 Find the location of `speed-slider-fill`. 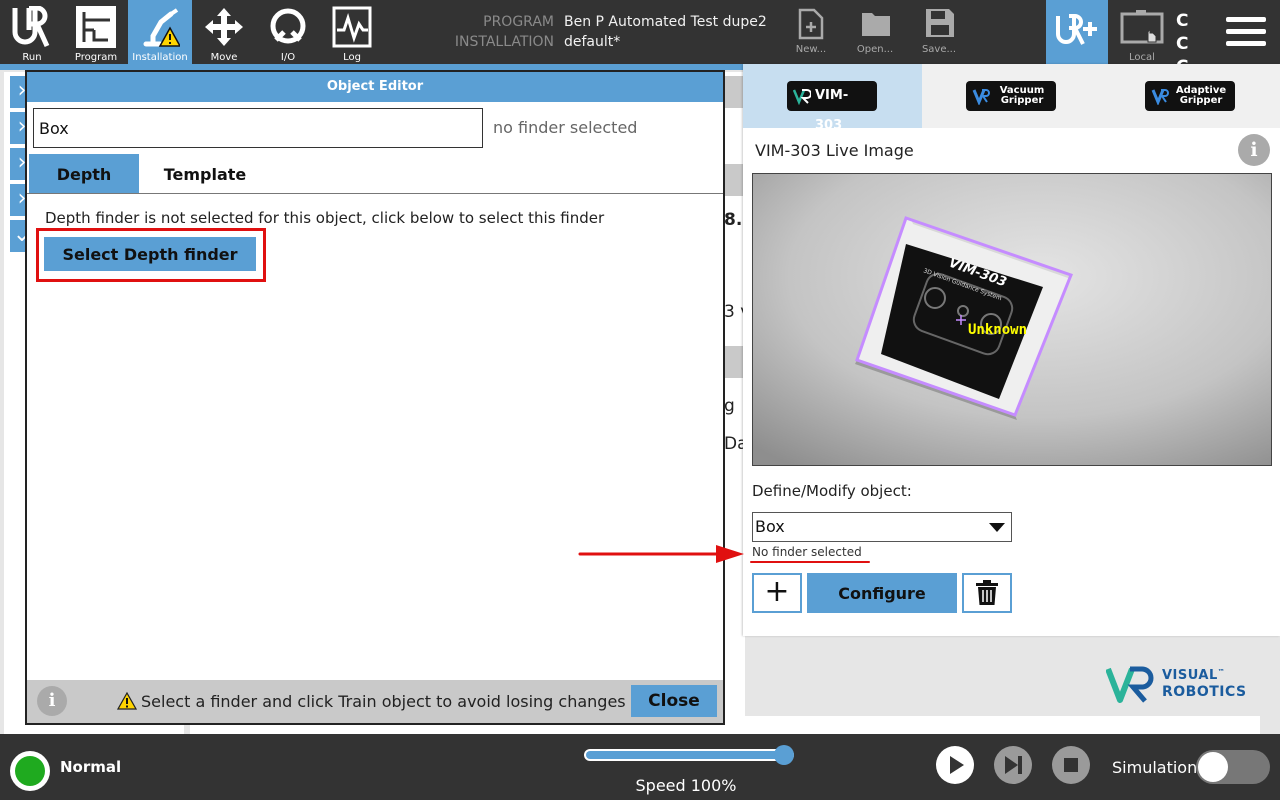

speed-slider-fill is located at coordinates (689, 755).